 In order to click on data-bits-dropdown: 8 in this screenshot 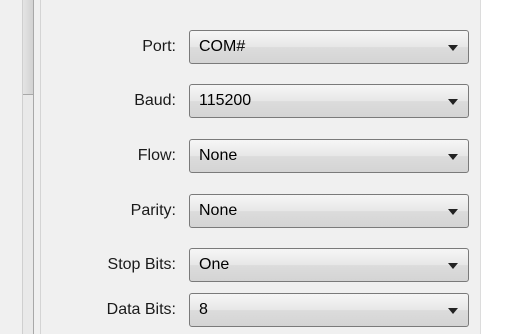, I will do `click(329, 310)`.